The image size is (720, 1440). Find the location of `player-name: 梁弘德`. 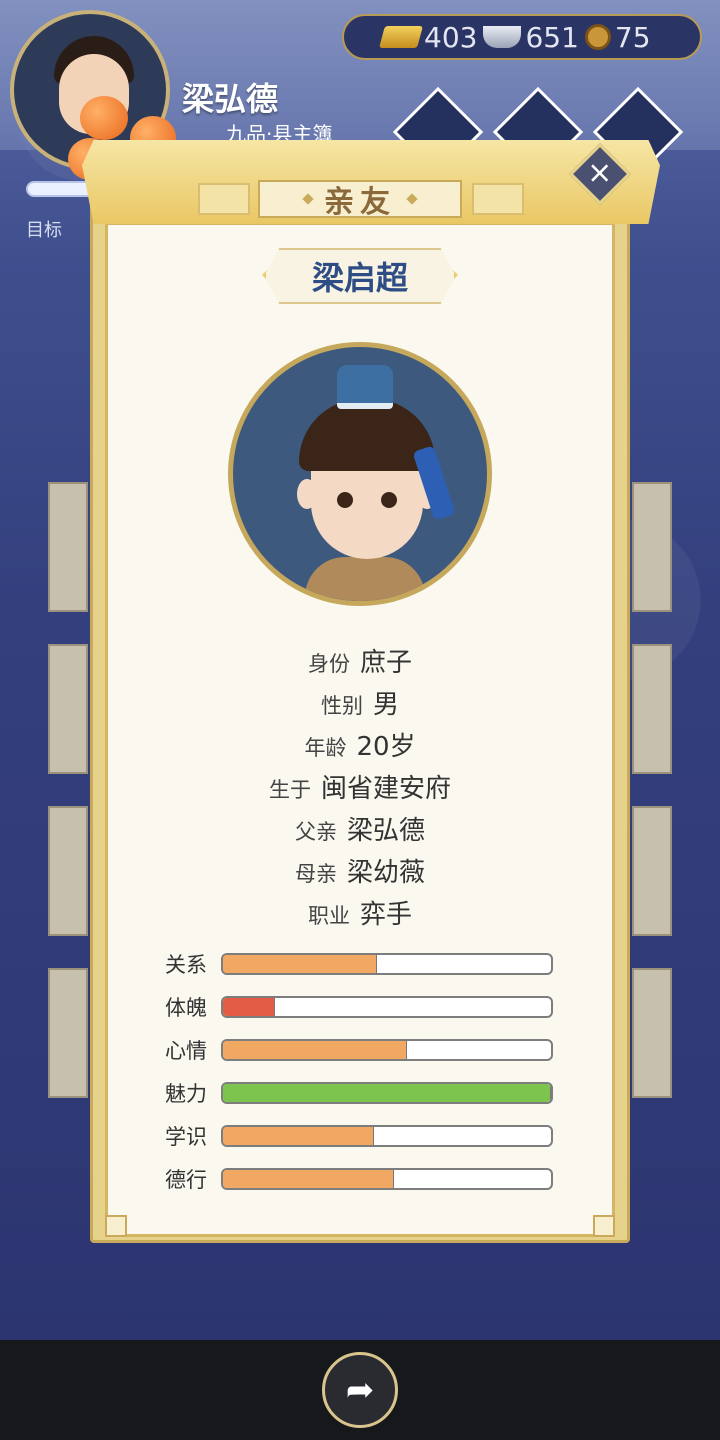

player-name: 梁弘德 is located at coordinates (230, 99).